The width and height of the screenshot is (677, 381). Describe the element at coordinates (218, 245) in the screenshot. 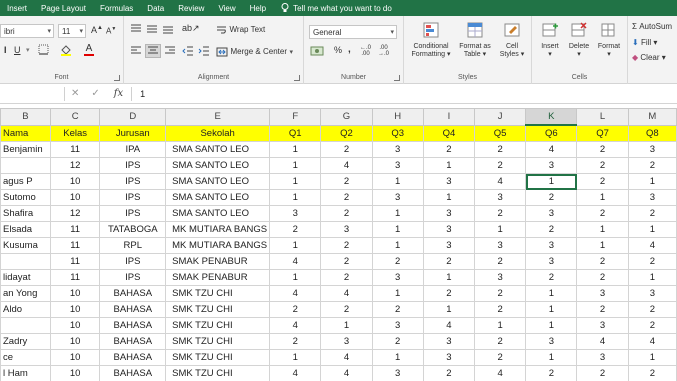

I see `cell: MK MUTIARA BANGS` at that location.